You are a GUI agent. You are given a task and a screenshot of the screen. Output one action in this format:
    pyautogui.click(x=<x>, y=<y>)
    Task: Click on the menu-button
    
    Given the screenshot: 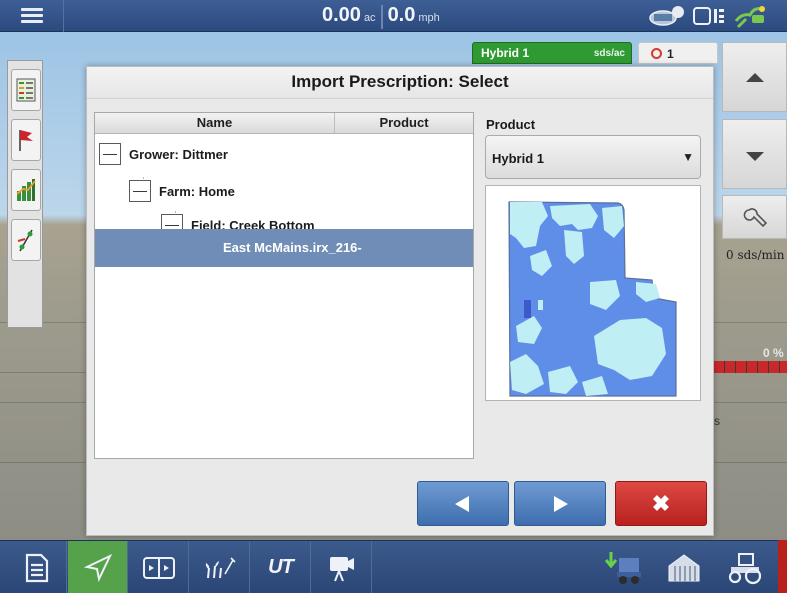 What is the action you would take?
    pyautogui.click(x=32, y=16)
    